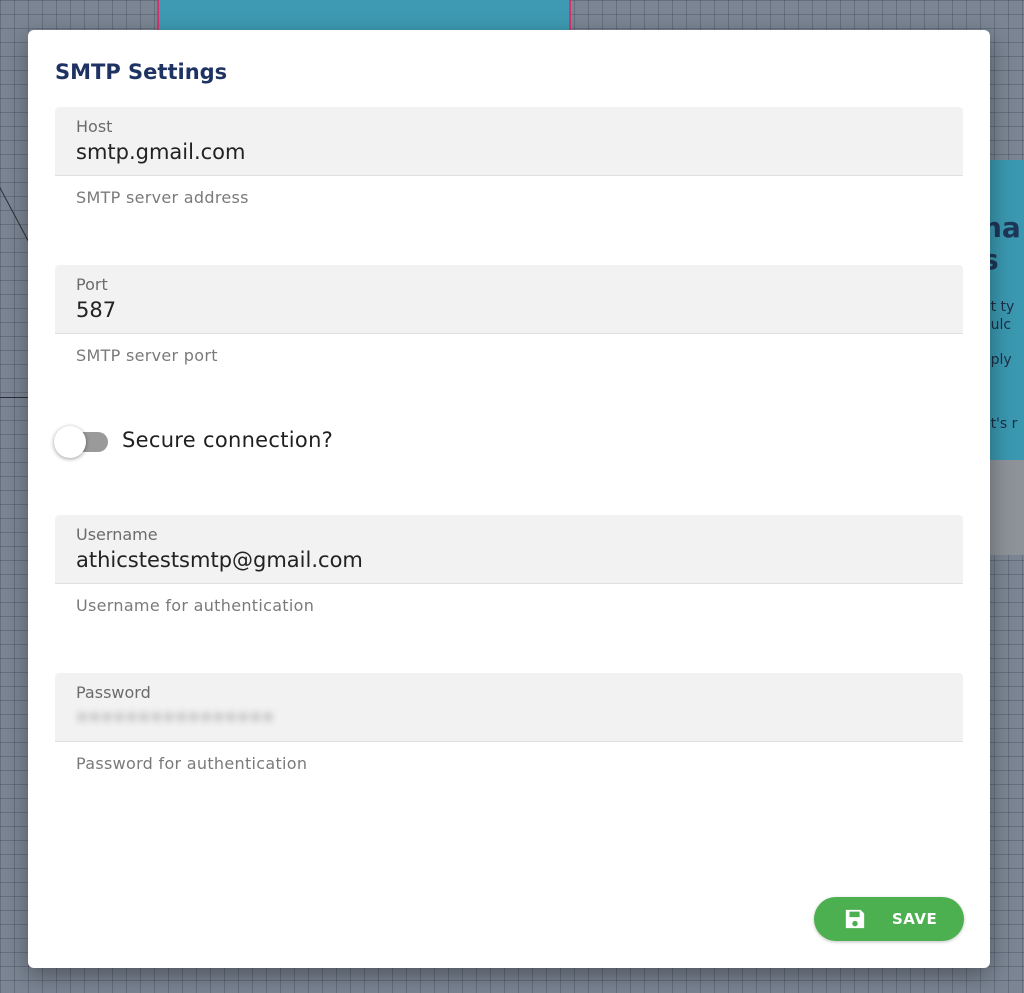 The height and width of the screenshot is (993, 1024). What do you see at coordinates (506, 310) in the screenshot?
I see `port-input` at bounding box center [506, 310].